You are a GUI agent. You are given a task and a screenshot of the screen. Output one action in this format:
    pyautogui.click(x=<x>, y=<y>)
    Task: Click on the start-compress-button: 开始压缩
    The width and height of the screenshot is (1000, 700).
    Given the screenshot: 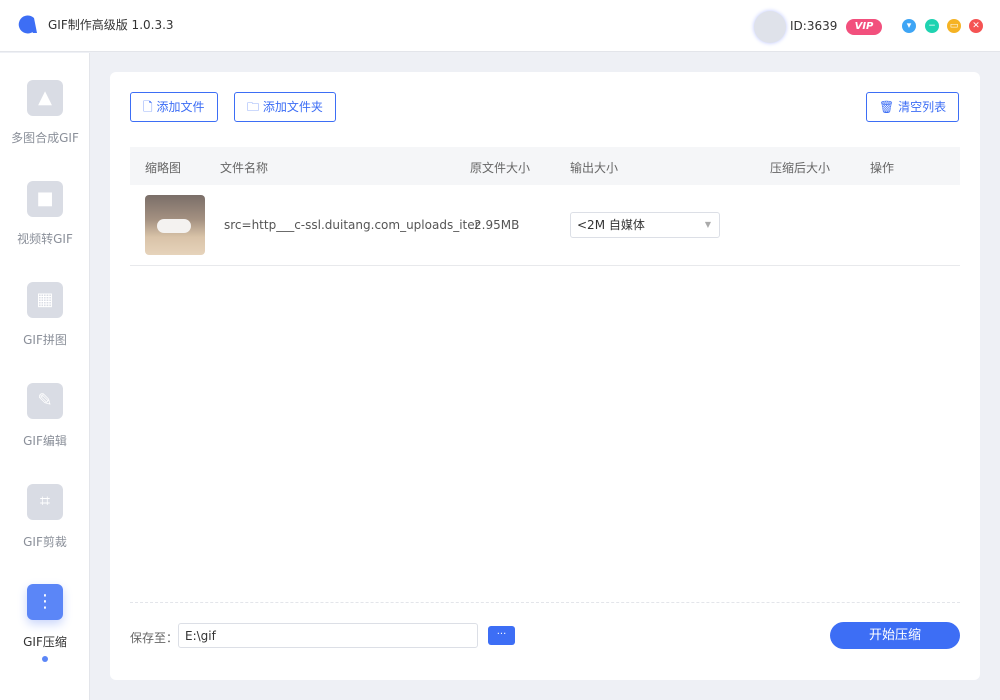 What is the action you would take?
    pyautogui.click(x=895, y=635)
    